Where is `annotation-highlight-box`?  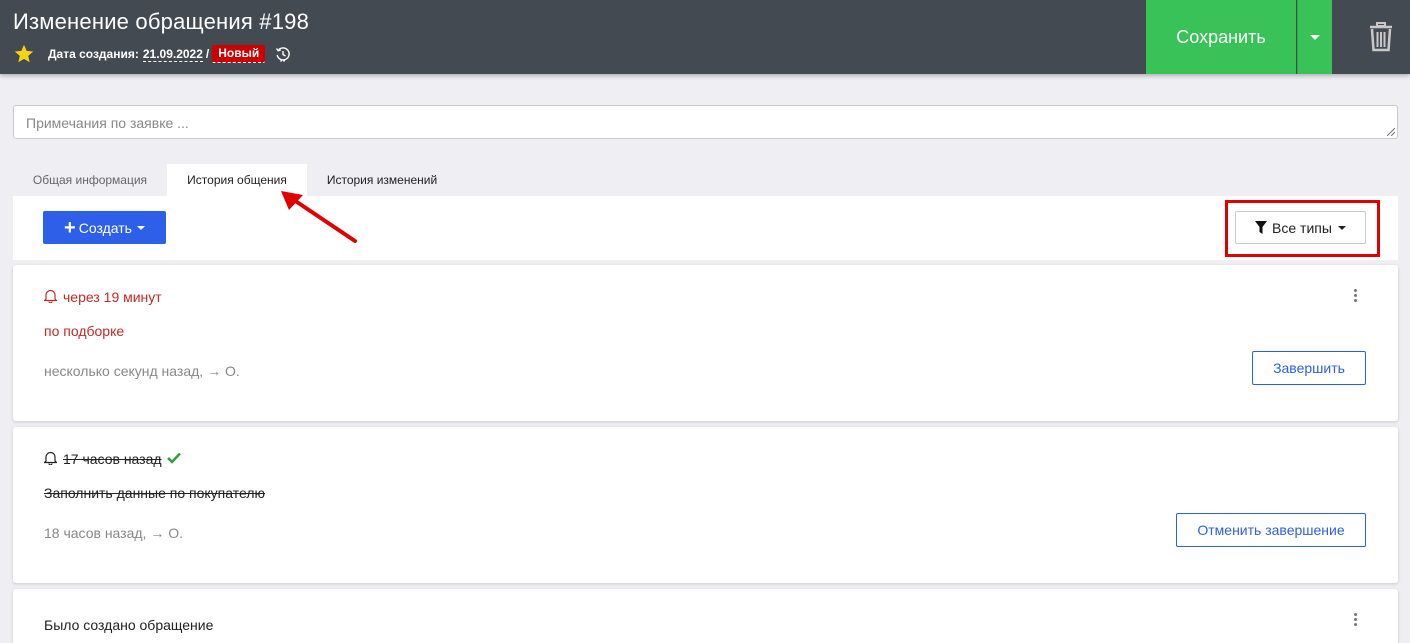 annotation-highlight-box is located at coordinates (1302, 228).